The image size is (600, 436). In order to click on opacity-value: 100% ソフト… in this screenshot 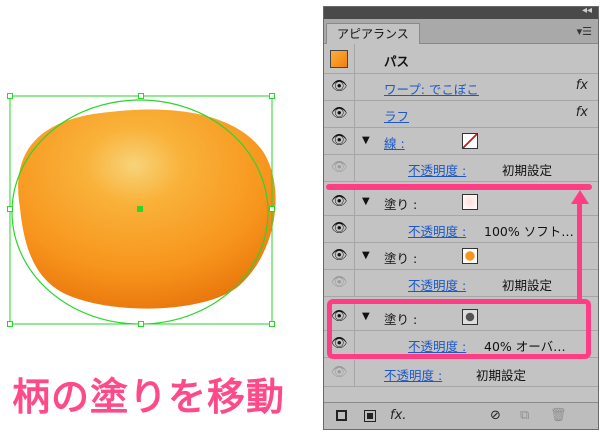, I will do `click(529, 231)`.